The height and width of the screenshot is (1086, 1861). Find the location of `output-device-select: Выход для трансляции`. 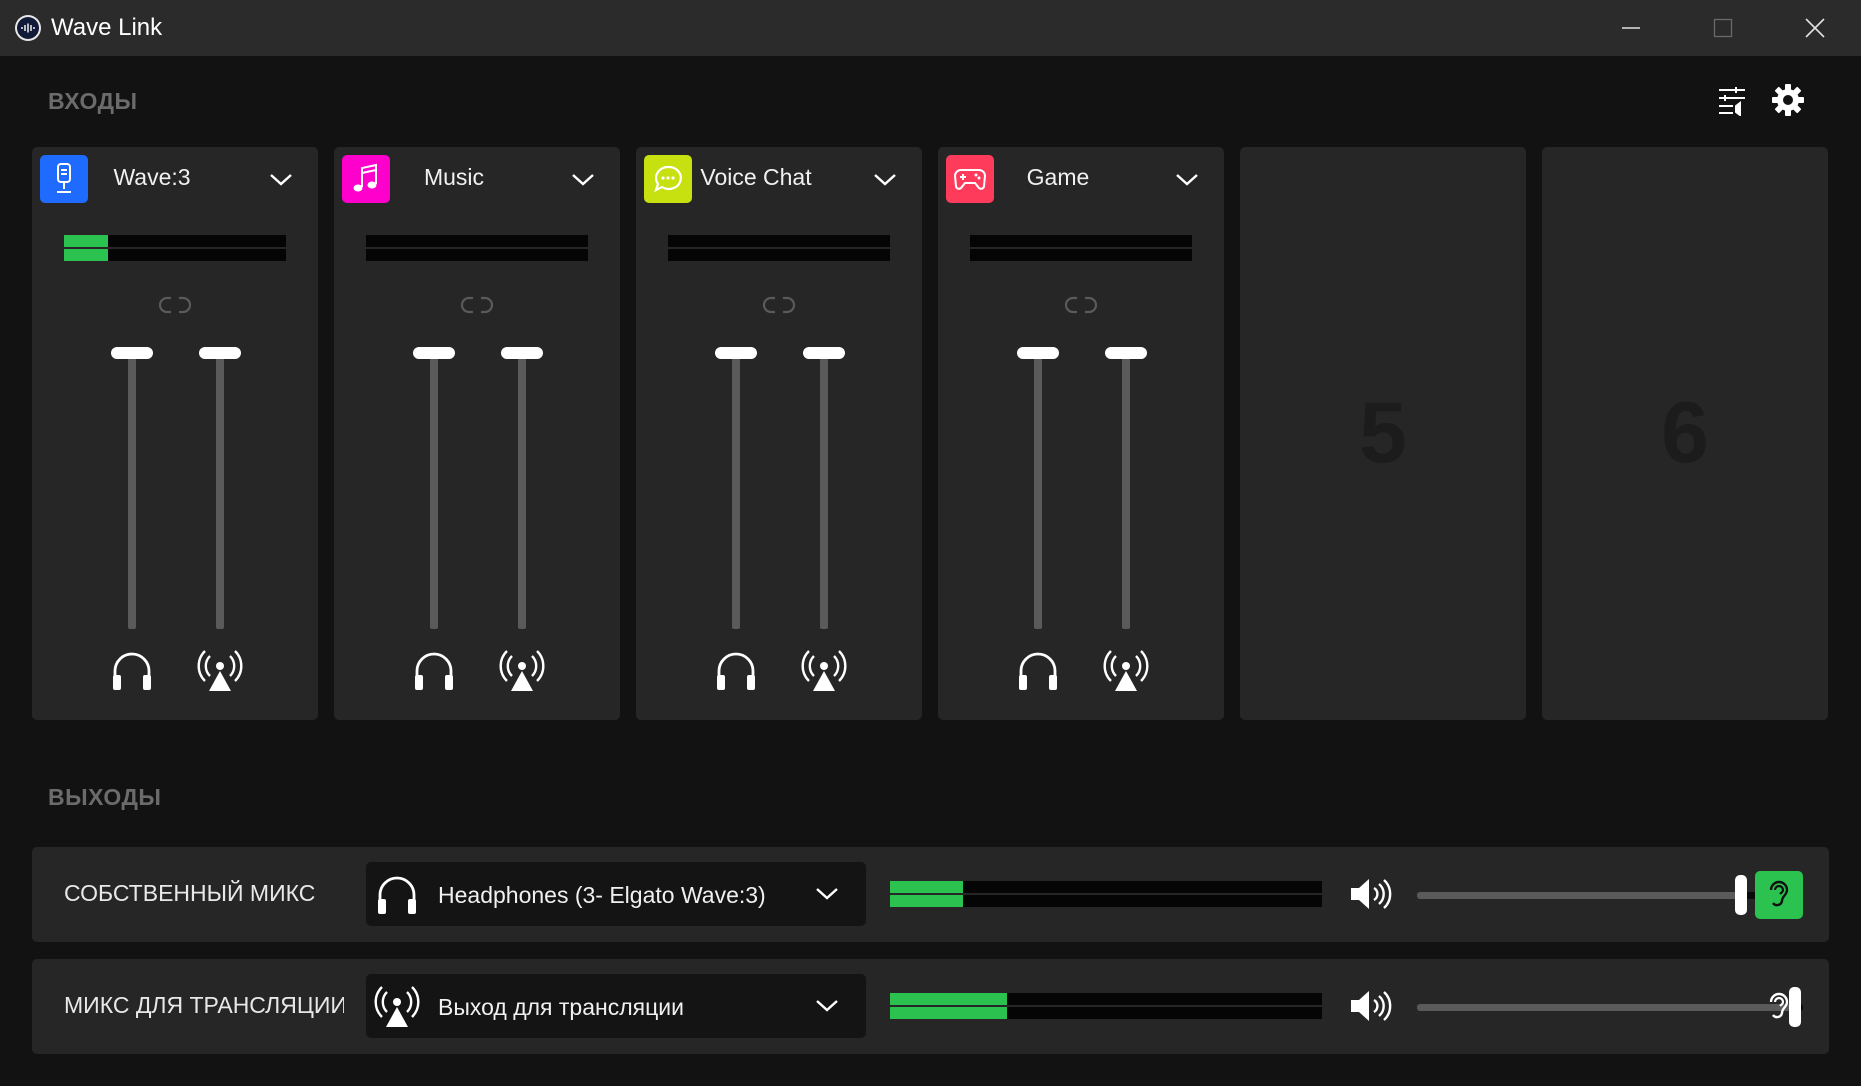

output-device-select: Выход для трансляции is located at coordinates (616, 1006).